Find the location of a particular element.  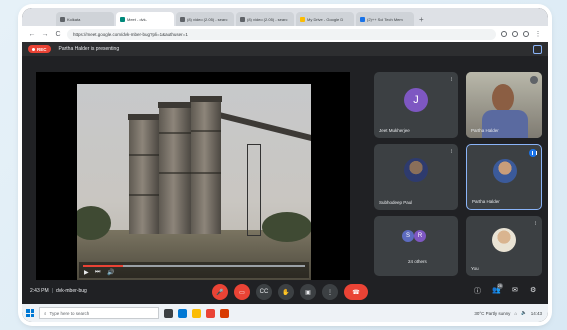

weather-text: 30°C Partly sunny is located at coordinates (492, 313).